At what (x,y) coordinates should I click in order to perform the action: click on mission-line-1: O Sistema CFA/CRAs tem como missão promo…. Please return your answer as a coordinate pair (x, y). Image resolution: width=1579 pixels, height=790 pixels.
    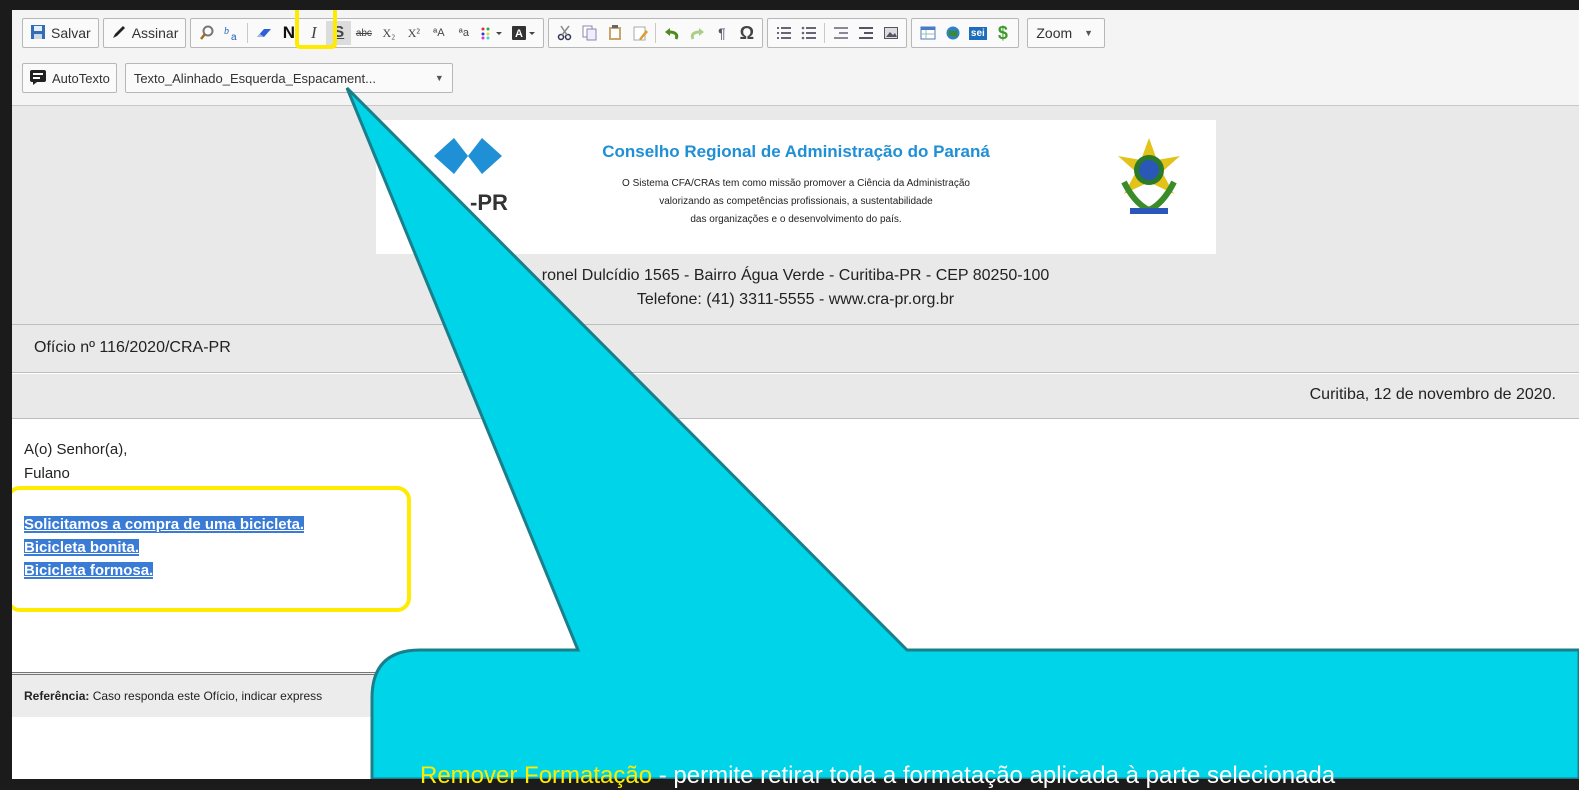
    Looking at the image, I should click on (796, 183).